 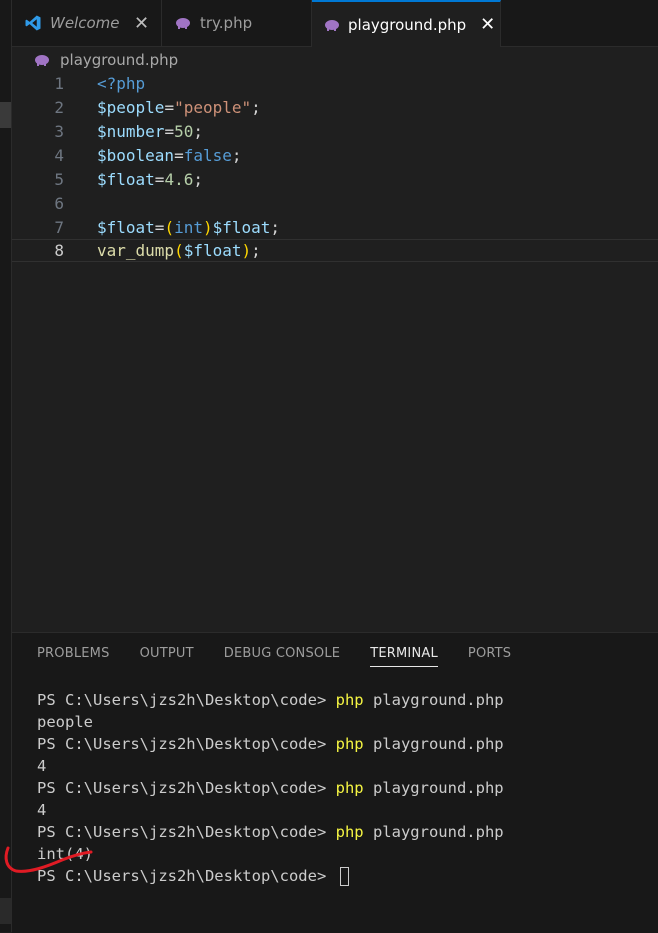 What do you see at coordinates (489, 655) in the screenshot?
I see `tab-ports: PORTS` at bounding box center [489, 655].